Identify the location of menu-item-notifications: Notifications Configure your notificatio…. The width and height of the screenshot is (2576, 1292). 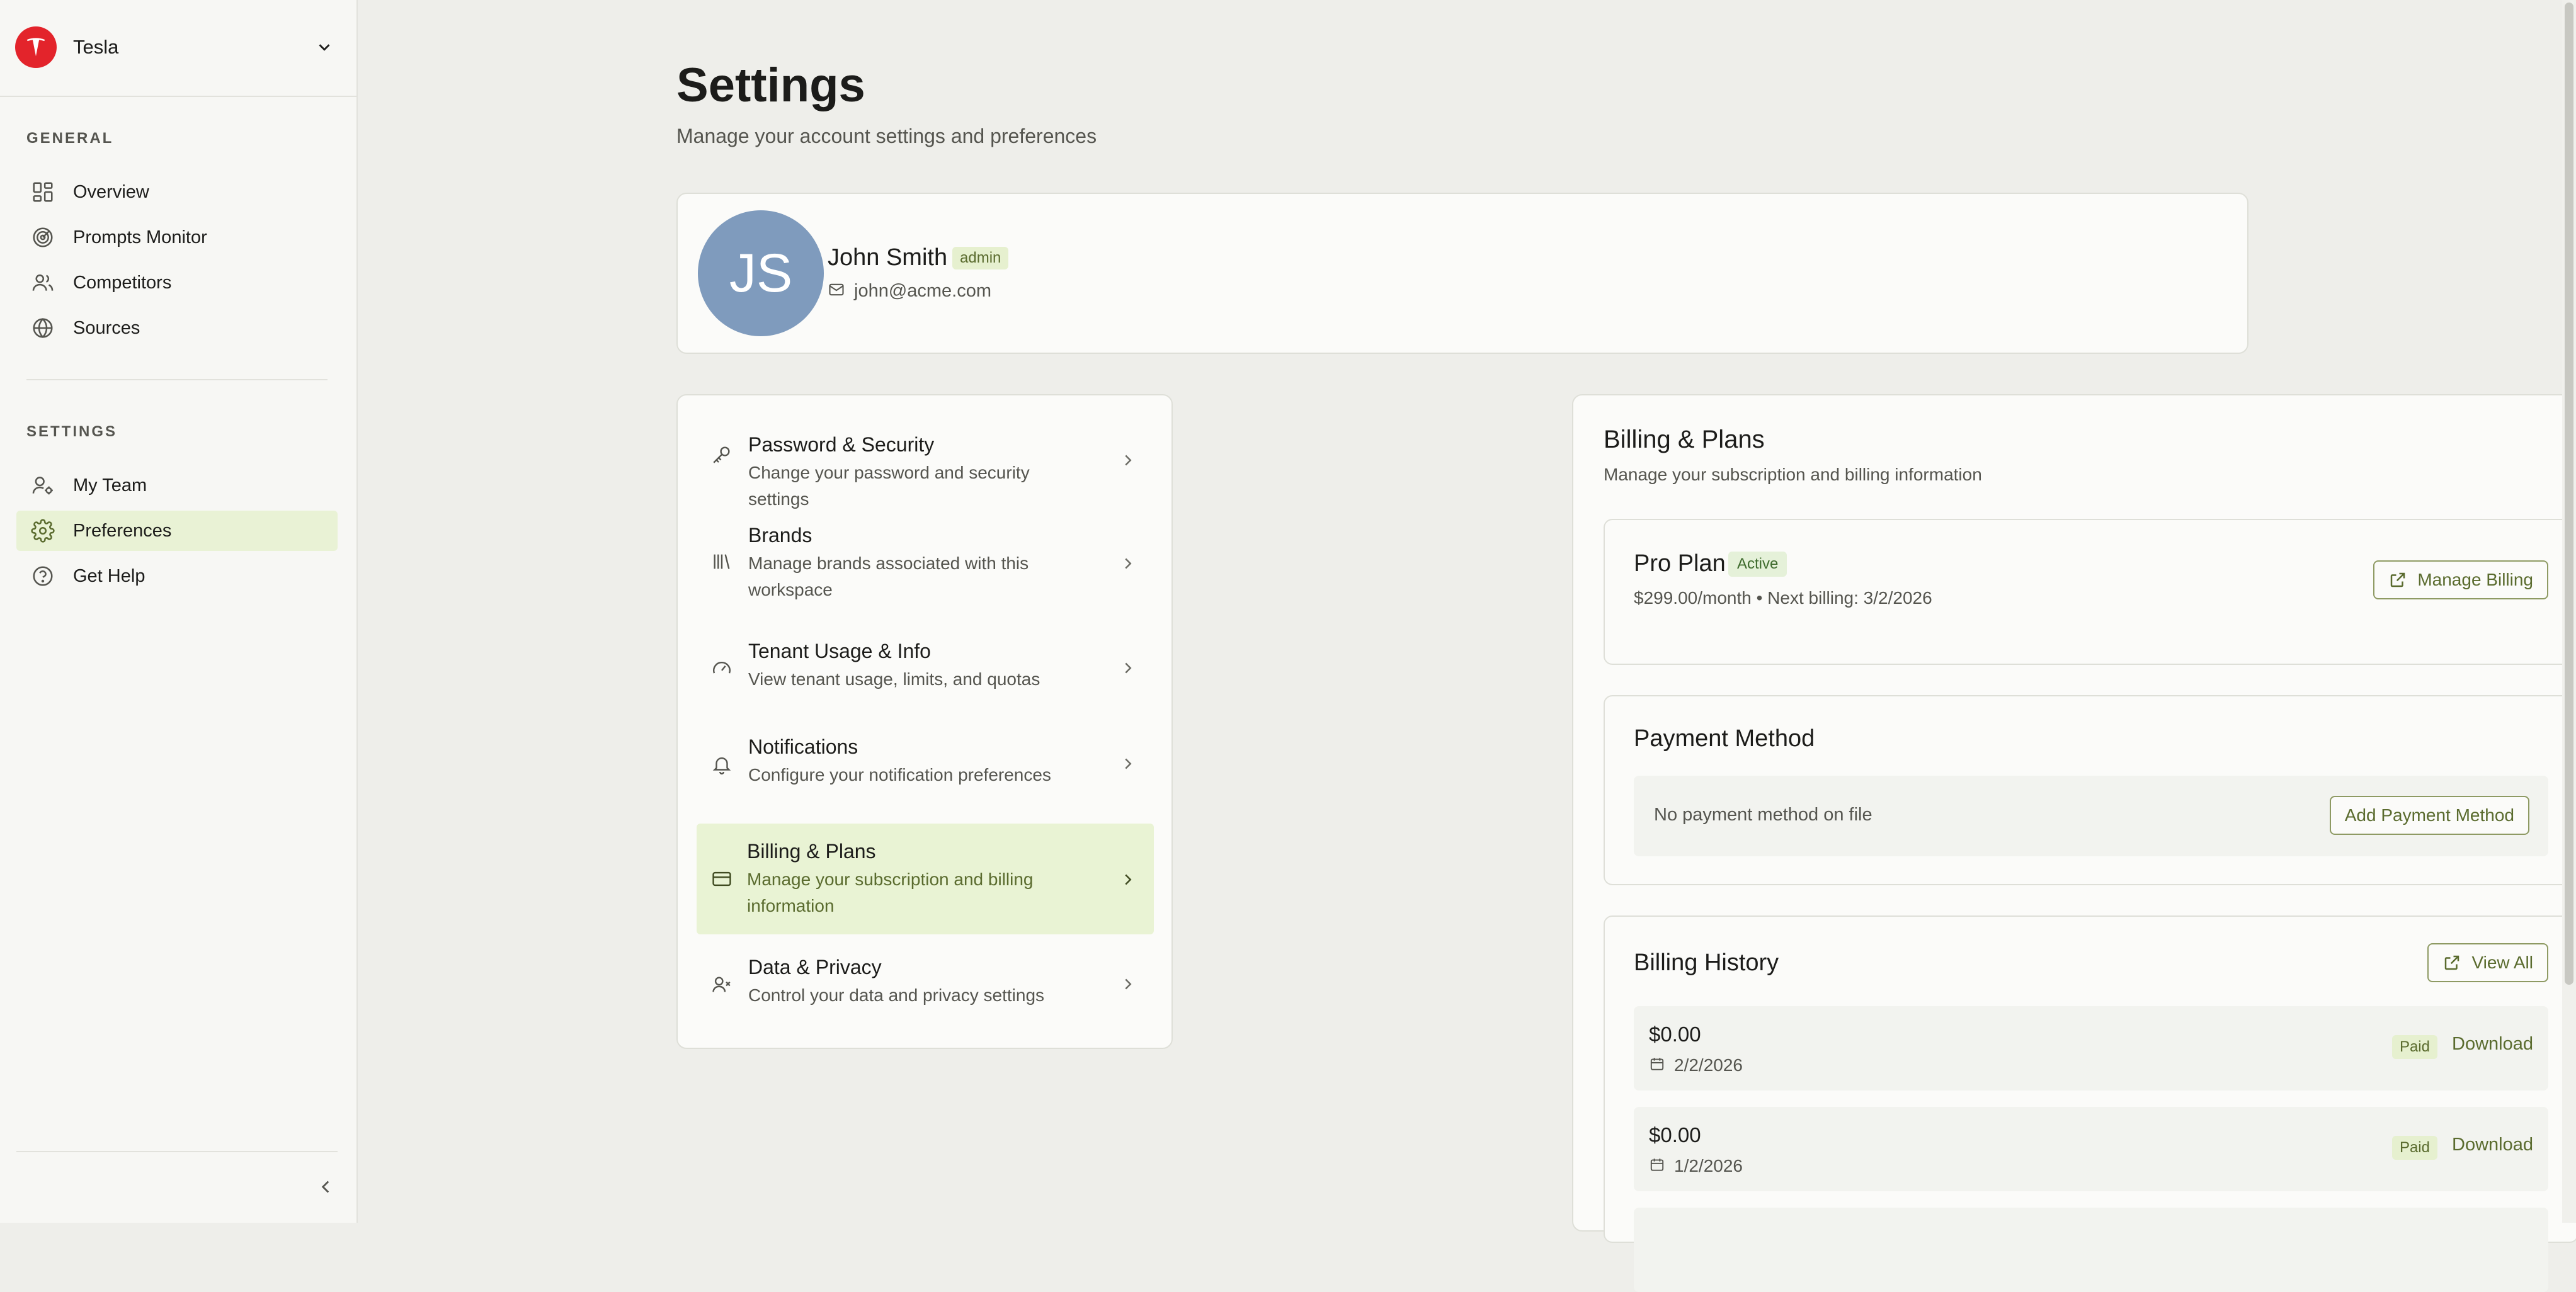
(925, 764).